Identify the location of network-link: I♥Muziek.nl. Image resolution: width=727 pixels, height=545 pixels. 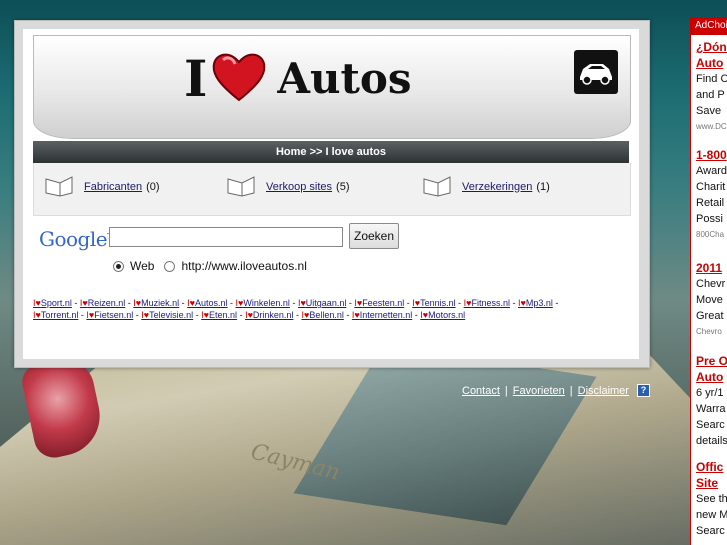
(156, 303).